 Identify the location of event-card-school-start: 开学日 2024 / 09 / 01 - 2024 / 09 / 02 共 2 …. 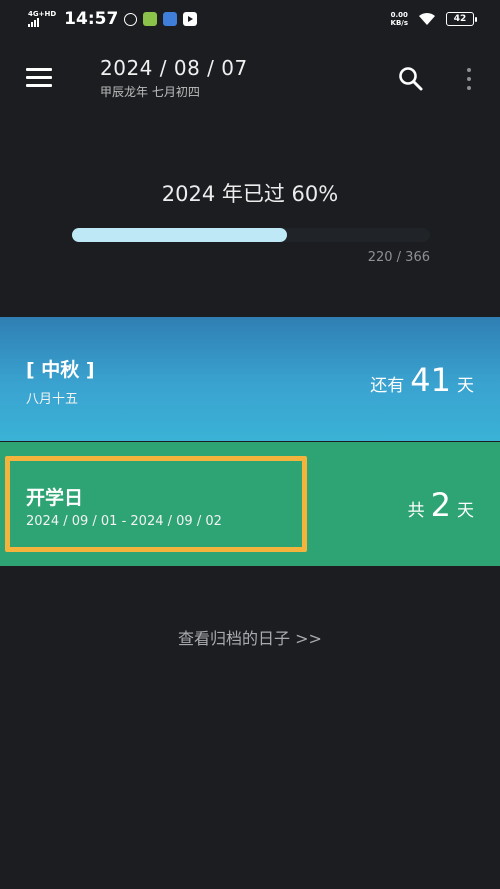
(250, 504).